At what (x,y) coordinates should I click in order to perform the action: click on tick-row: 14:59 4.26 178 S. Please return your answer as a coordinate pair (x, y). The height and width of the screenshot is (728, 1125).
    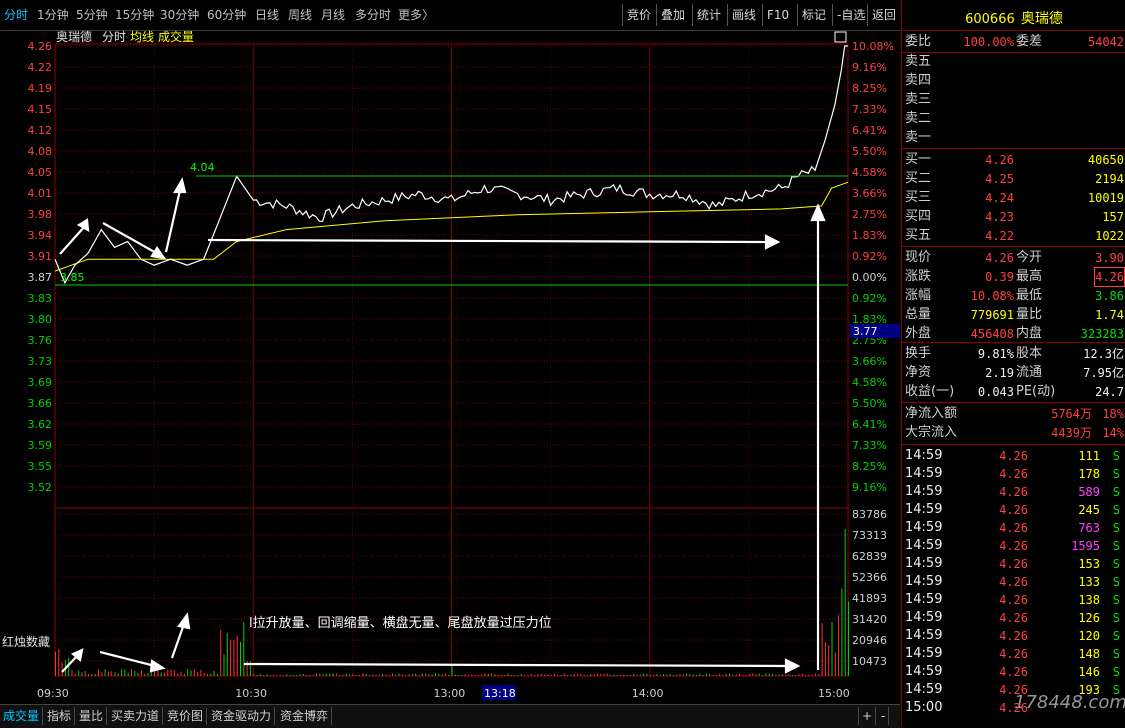
    Looking at the image, I should click on (1013, 474).